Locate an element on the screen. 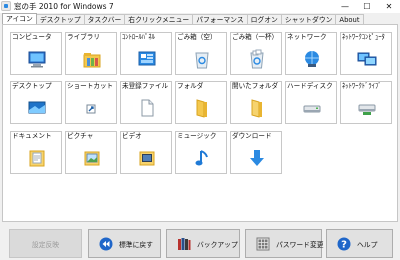 This screenshot has height=260, width=400. tab-about: About is located at coordinates (349, 19).